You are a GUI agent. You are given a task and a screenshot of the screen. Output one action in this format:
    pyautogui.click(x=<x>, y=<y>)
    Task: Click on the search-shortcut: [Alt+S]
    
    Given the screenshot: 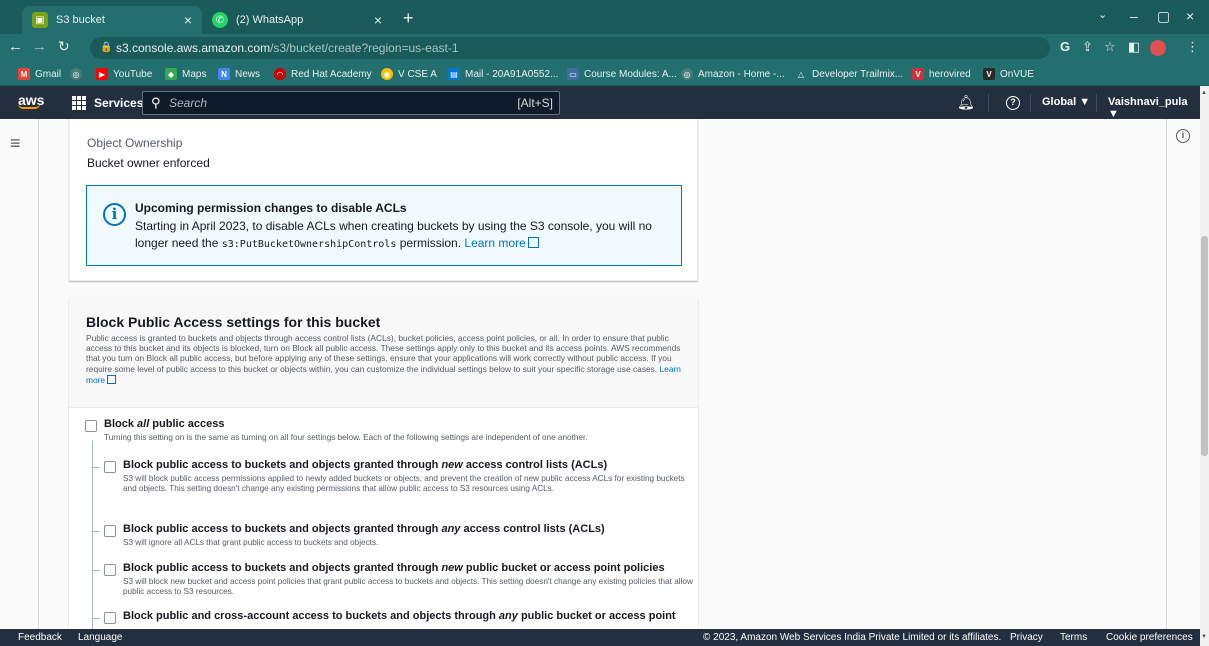 What is the action you would take?
    pyautogui.click(x=535, y=103)
    